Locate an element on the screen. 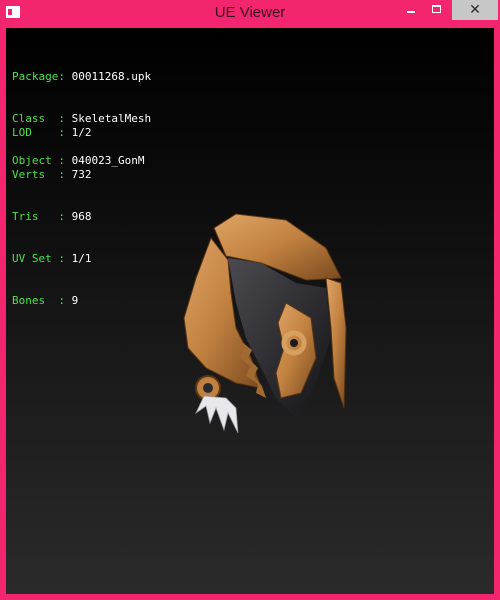 This screenshot has width=500, height=600. maximize-button is located at coordinates (437, 10).